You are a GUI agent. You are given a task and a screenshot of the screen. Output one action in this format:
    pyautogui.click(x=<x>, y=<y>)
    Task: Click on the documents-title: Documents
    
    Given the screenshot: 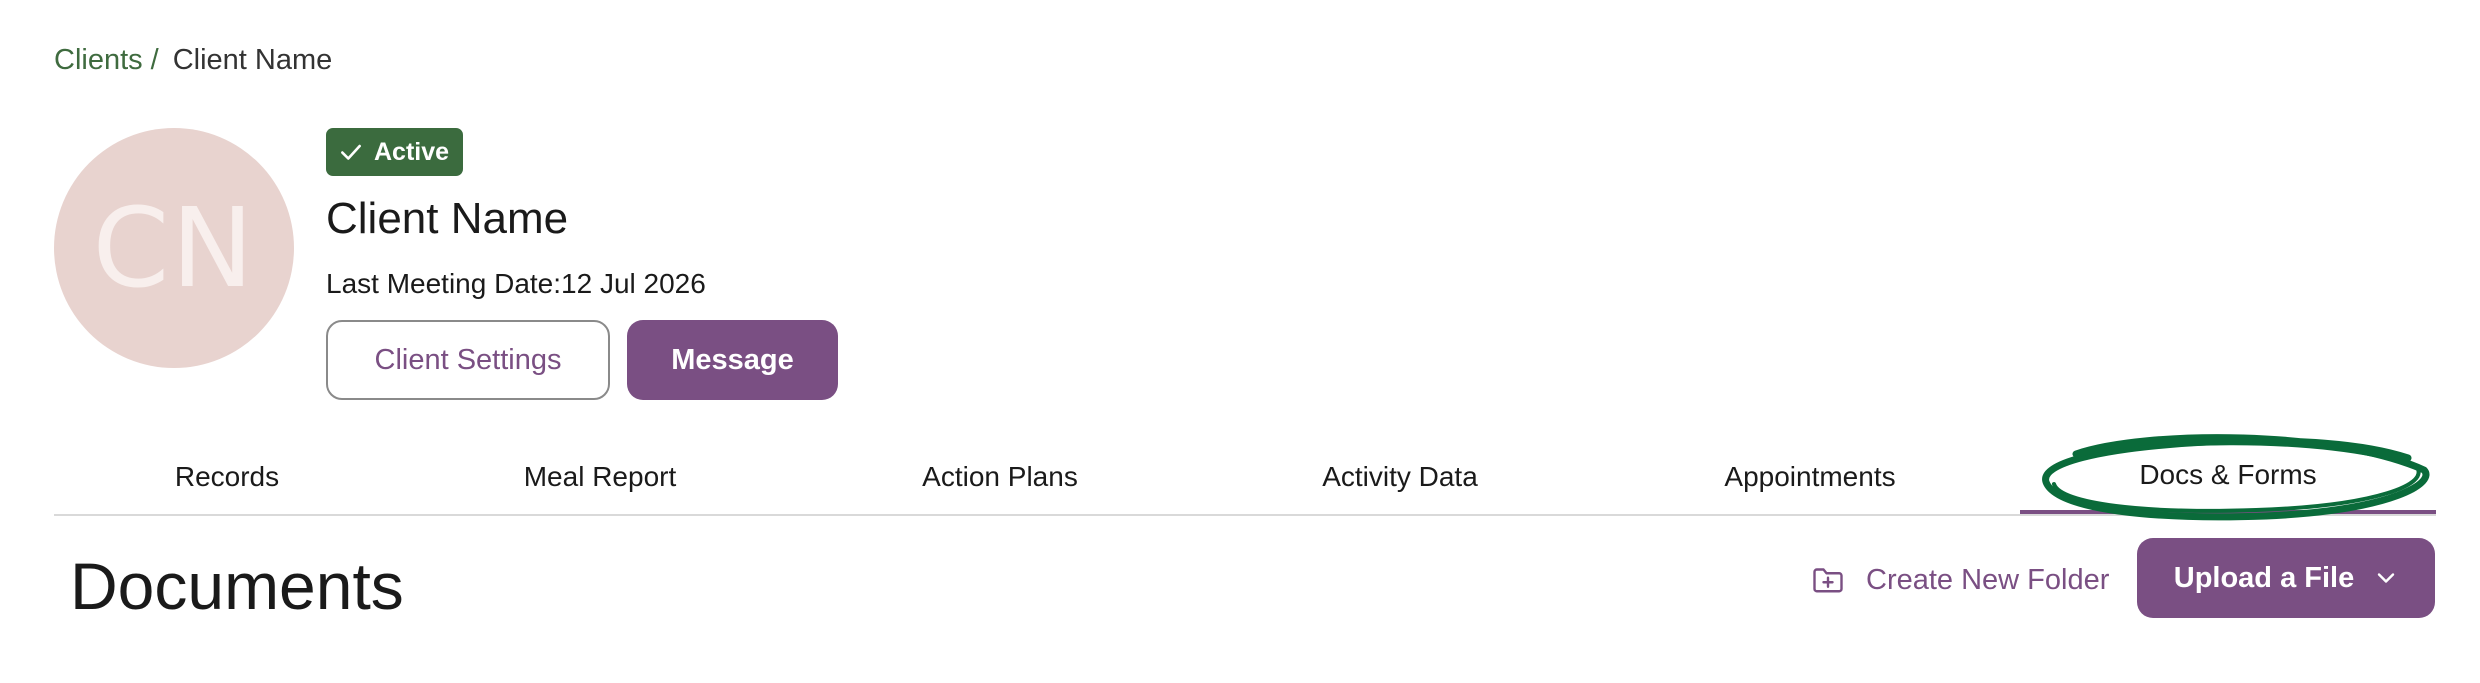 What is the action you would take?
    pyautogui.click(x=237, y=586)
    